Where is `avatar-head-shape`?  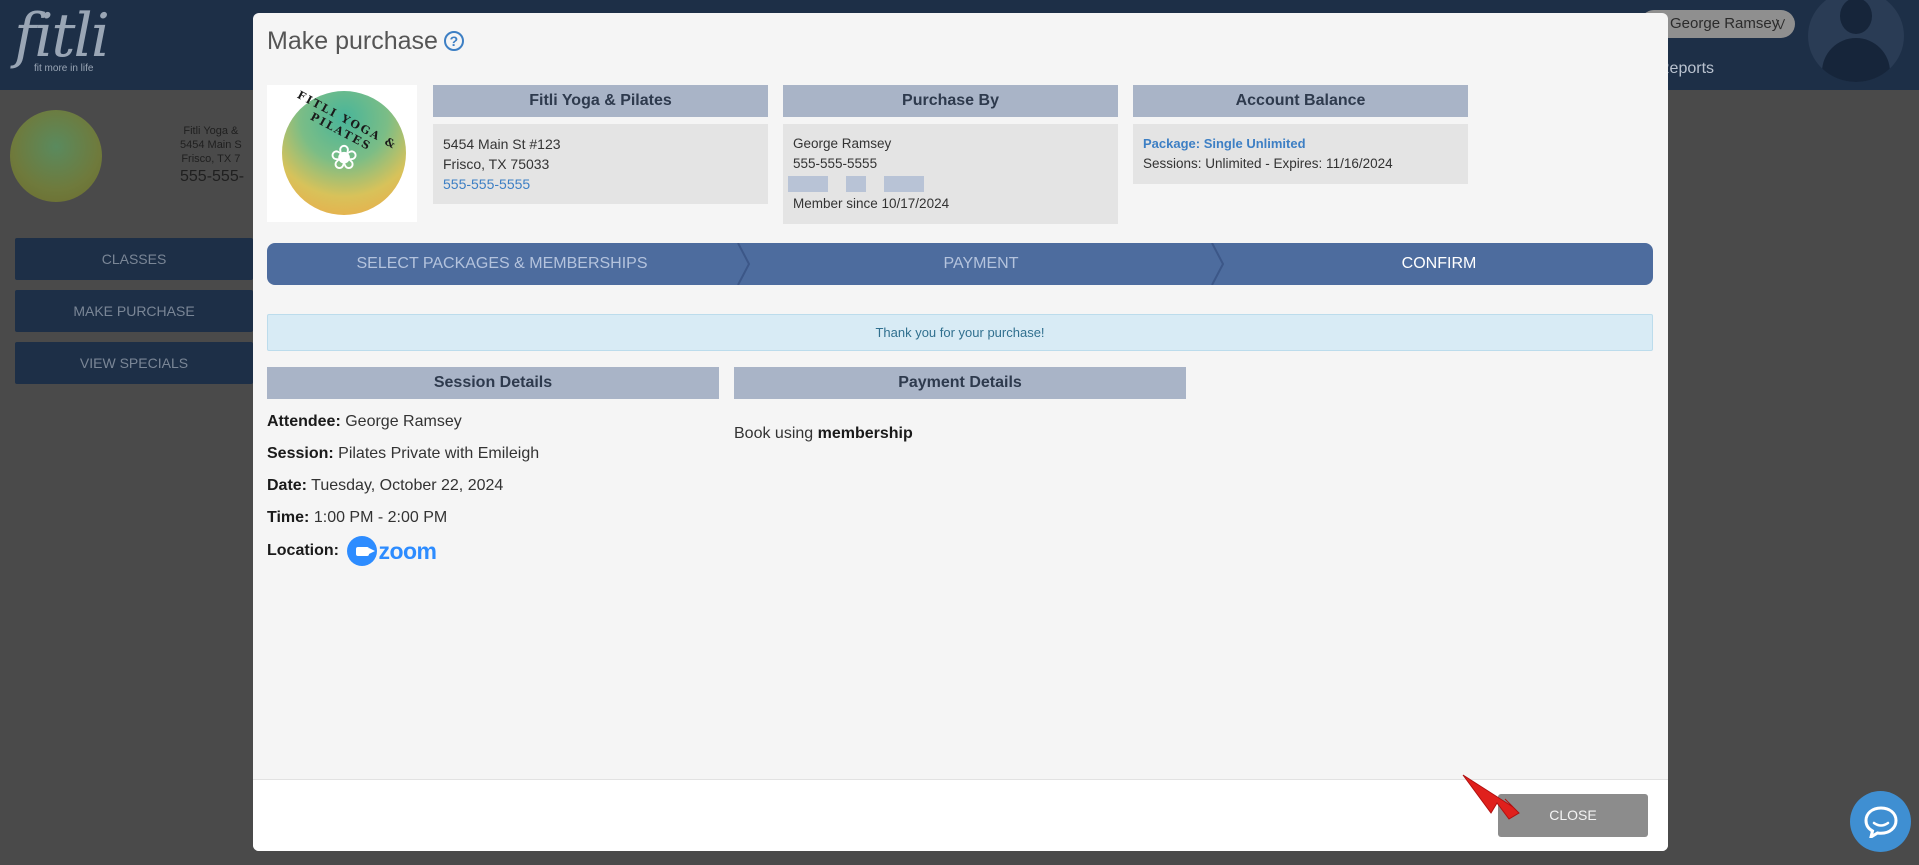
avatar-head-shape is located at coordinates (1856, 17).